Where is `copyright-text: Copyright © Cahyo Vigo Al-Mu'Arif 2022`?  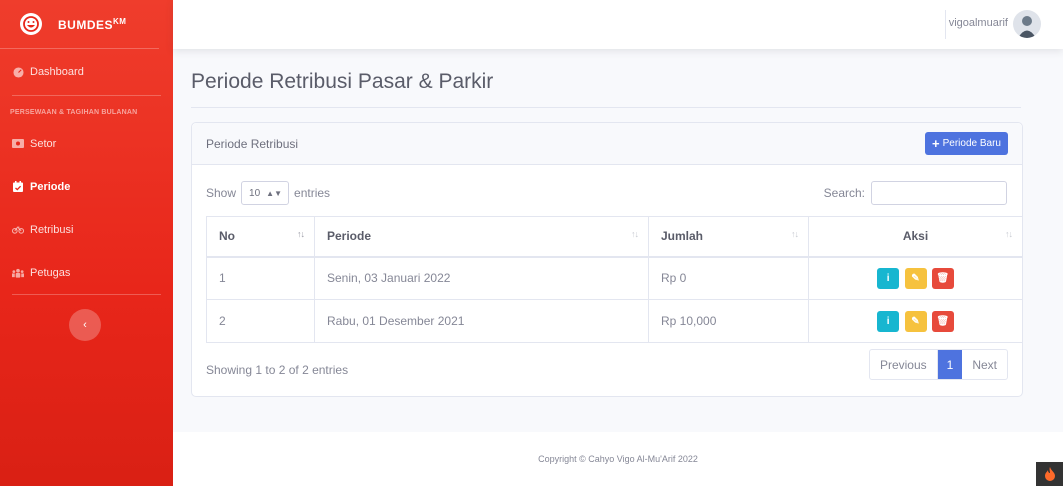 copyright-text: Copyright © Cahyo Vigo Al-Mu'Arif 2022 is located at coordinates (618, 459).